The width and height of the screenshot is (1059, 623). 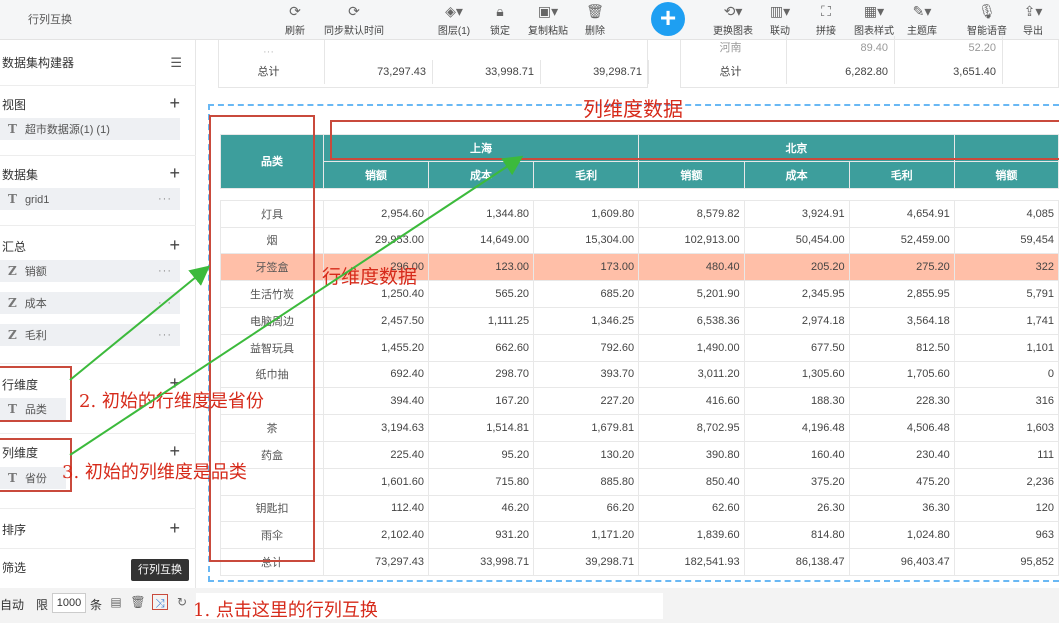 I want to click on value-cell: 120, so click(x=1006, y=508).